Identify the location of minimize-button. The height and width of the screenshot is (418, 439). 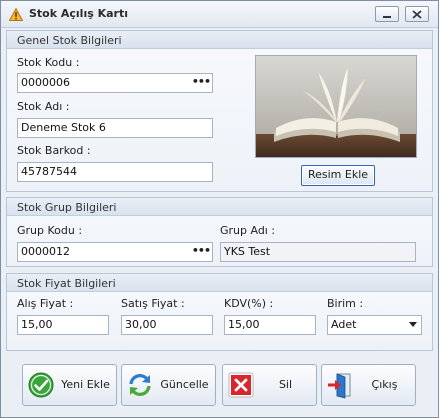
(387, 14).